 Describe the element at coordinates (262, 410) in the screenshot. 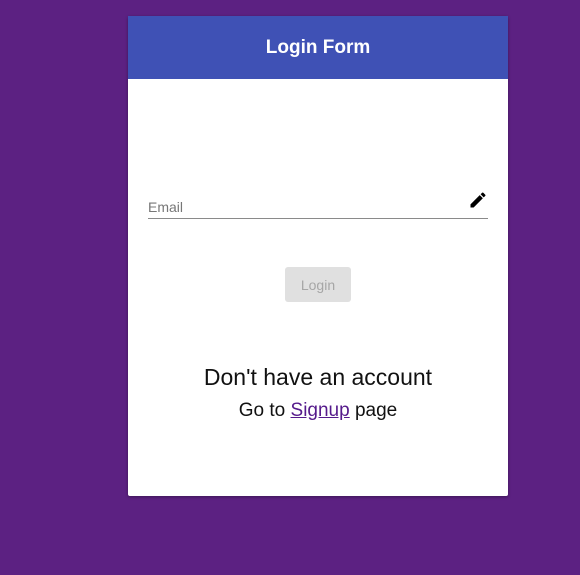

I see `goto-prefix: Go to` at that location.